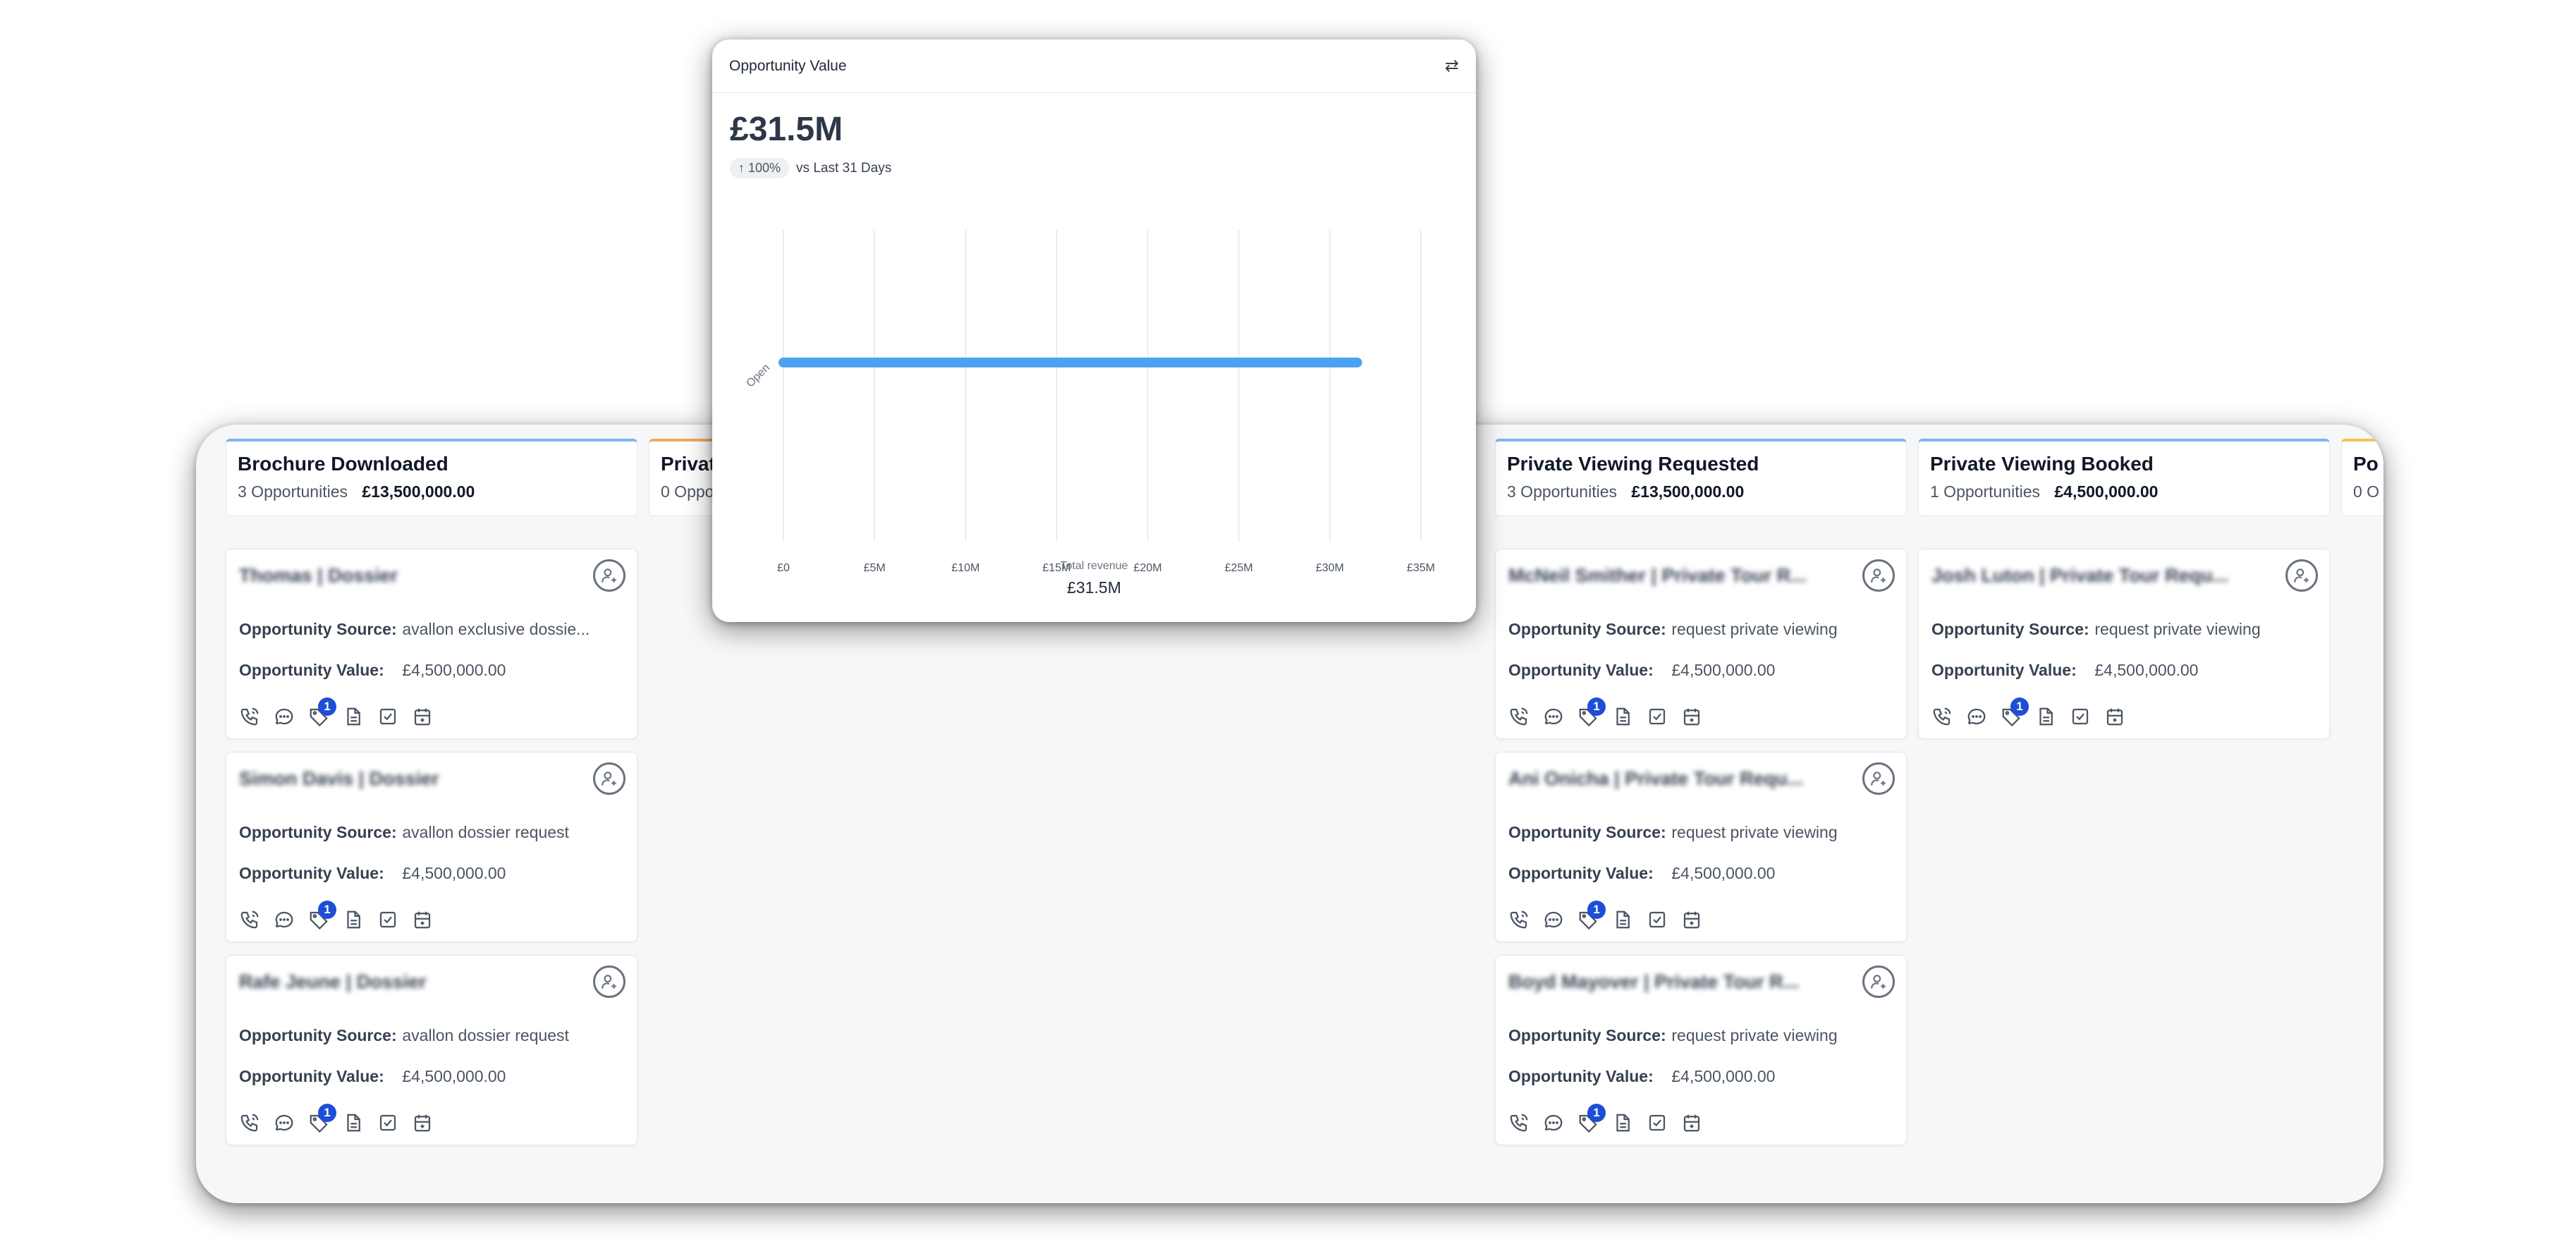 The width and height of the screenshot is (2576, 1249). What do you see at coordinates (1094, 587) in the screenshot?
I see `chart-footer-value: £31.5M` at bounding box center [1094, 587].